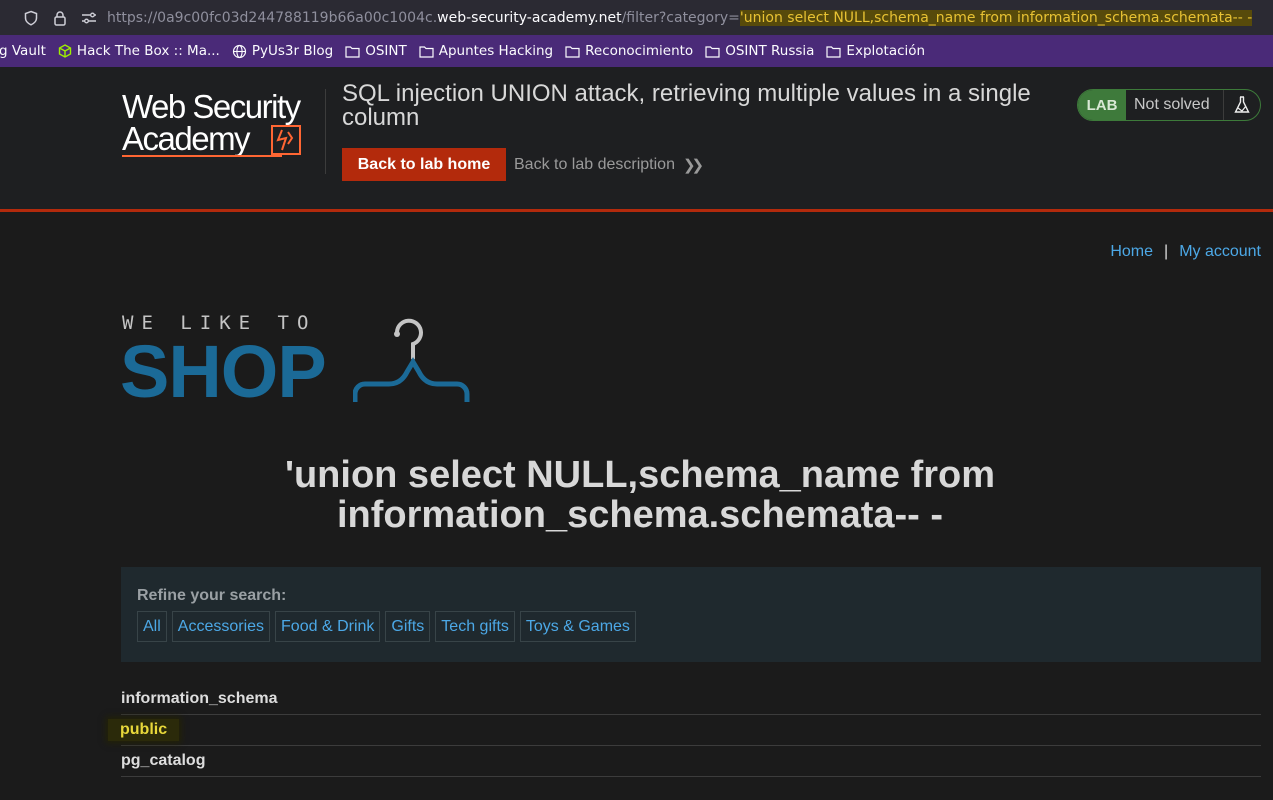 This screenshot has height=800, width=1273. What do you see at coordinates (186, 138) in the screenshot?
I see `logo-line2: Academy` at bounding box center [186, 138].